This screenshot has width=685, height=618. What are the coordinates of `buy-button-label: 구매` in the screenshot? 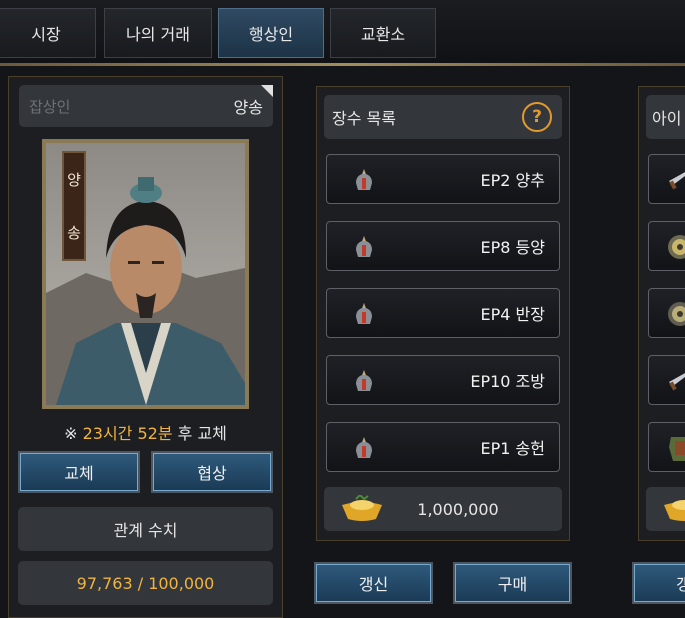 It's located at (512, 584).